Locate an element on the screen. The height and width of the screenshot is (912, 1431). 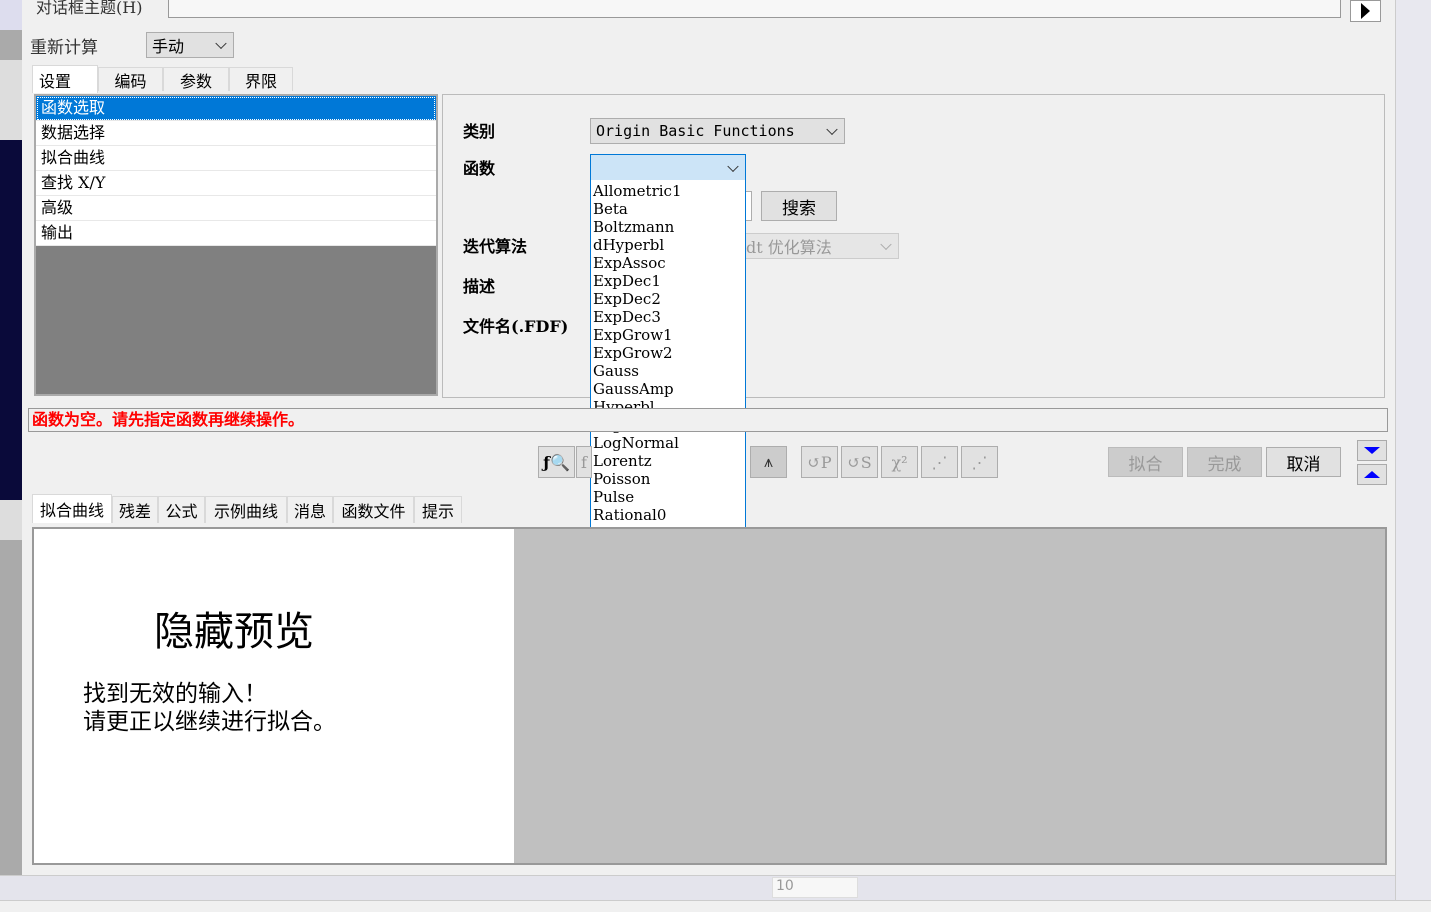
function-option: ExpDec3 is located at coordinates (668, 317).